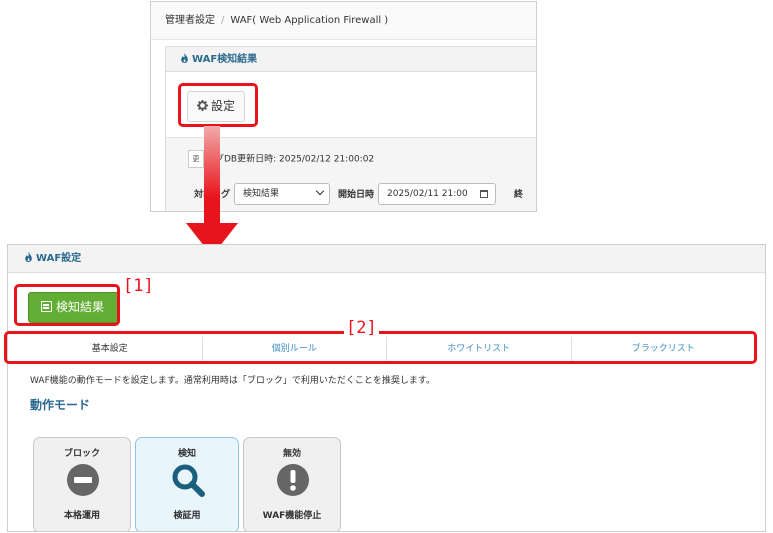  I want to click on start-date-label: 開始日時, so click(356, 195).